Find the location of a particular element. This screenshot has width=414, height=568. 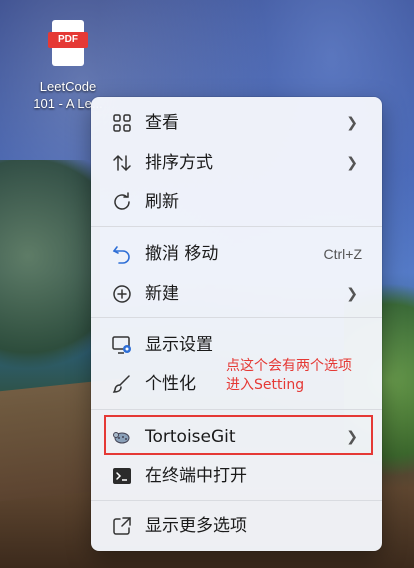

pdf-icon: PDF is located at coordinates (68, 44).